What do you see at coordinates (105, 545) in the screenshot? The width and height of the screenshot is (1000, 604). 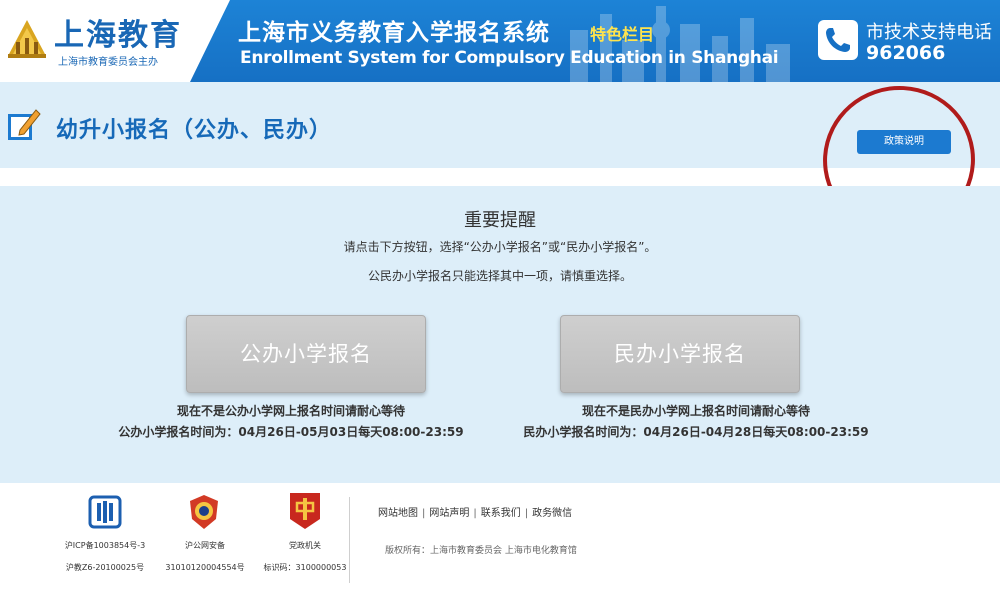 I see `icp-record-number: 沪ICP备1003854号-3` at bounding box center [105, 545].